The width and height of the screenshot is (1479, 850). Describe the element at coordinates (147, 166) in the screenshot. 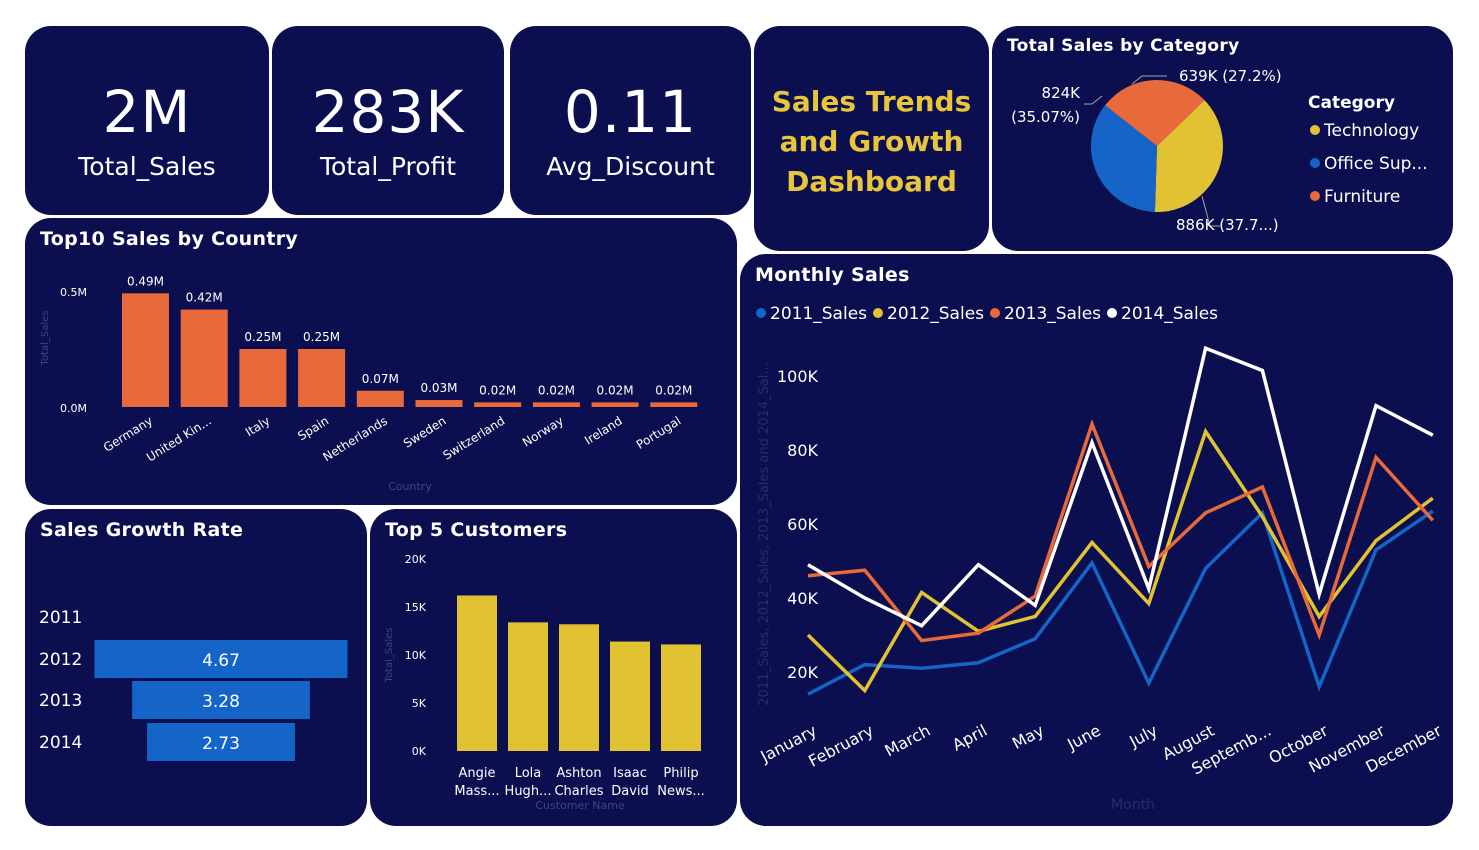

I see `kpi-label: Total_Sales` at that location.